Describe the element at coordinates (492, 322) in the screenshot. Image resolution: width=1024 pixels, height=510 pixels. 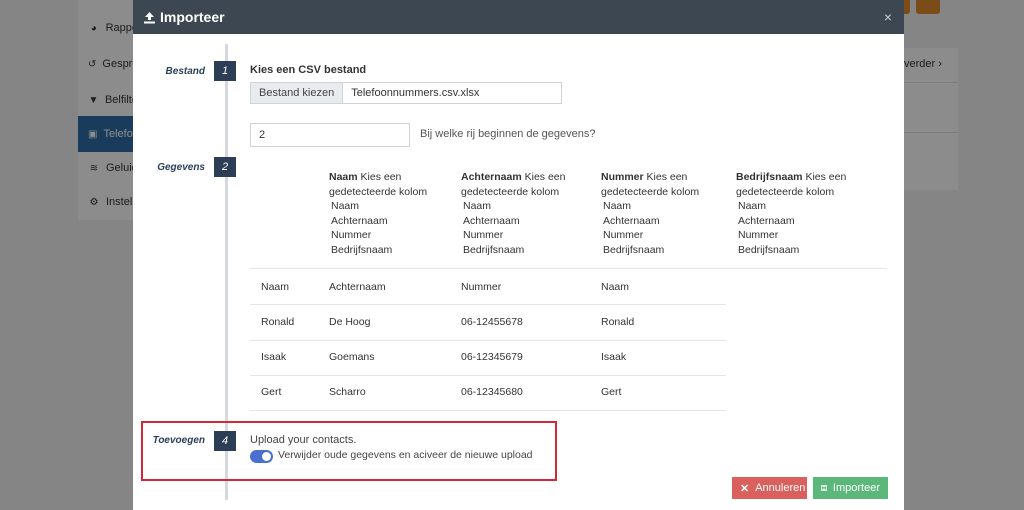
I see `table-cell: 06-12455678` at that location.